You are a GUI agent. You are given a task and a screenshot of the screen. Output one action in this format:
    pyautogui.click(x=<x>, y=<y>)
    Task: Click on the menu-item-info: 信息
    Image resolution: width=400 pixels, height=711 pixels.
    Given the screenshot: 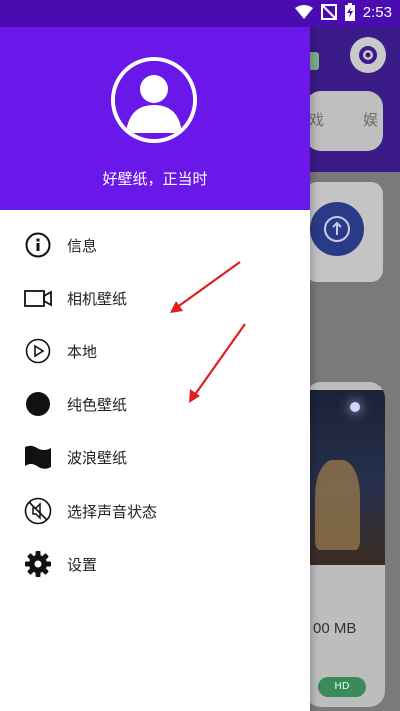 What is the action you would take?
    pyautogui.click(x=155, y=245)
    